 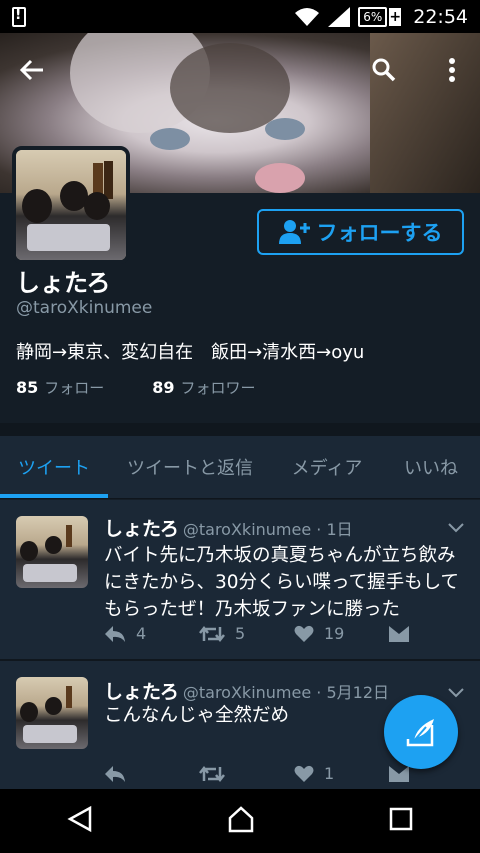 I want to click on profile-bio: 静岡→東京、変幻自在 飯田→清水西→oyu, so click(x=190, y=352).